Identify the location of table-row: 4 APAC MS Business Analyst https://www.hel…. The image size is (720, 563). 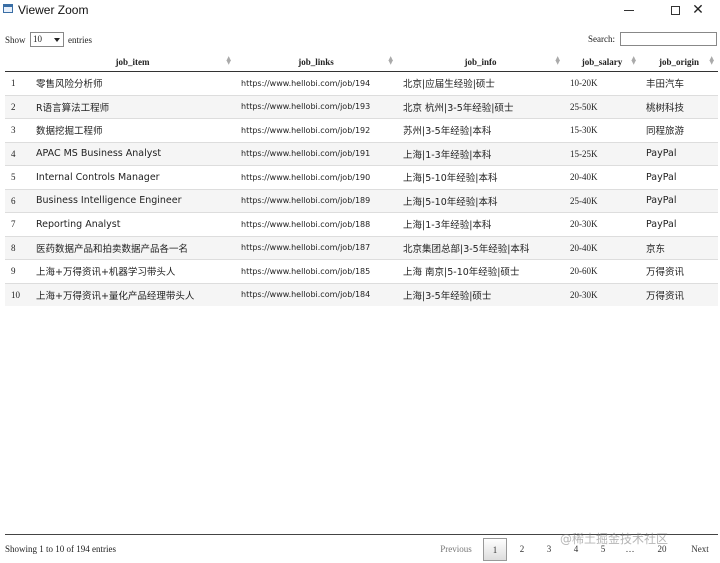
(361, 153).